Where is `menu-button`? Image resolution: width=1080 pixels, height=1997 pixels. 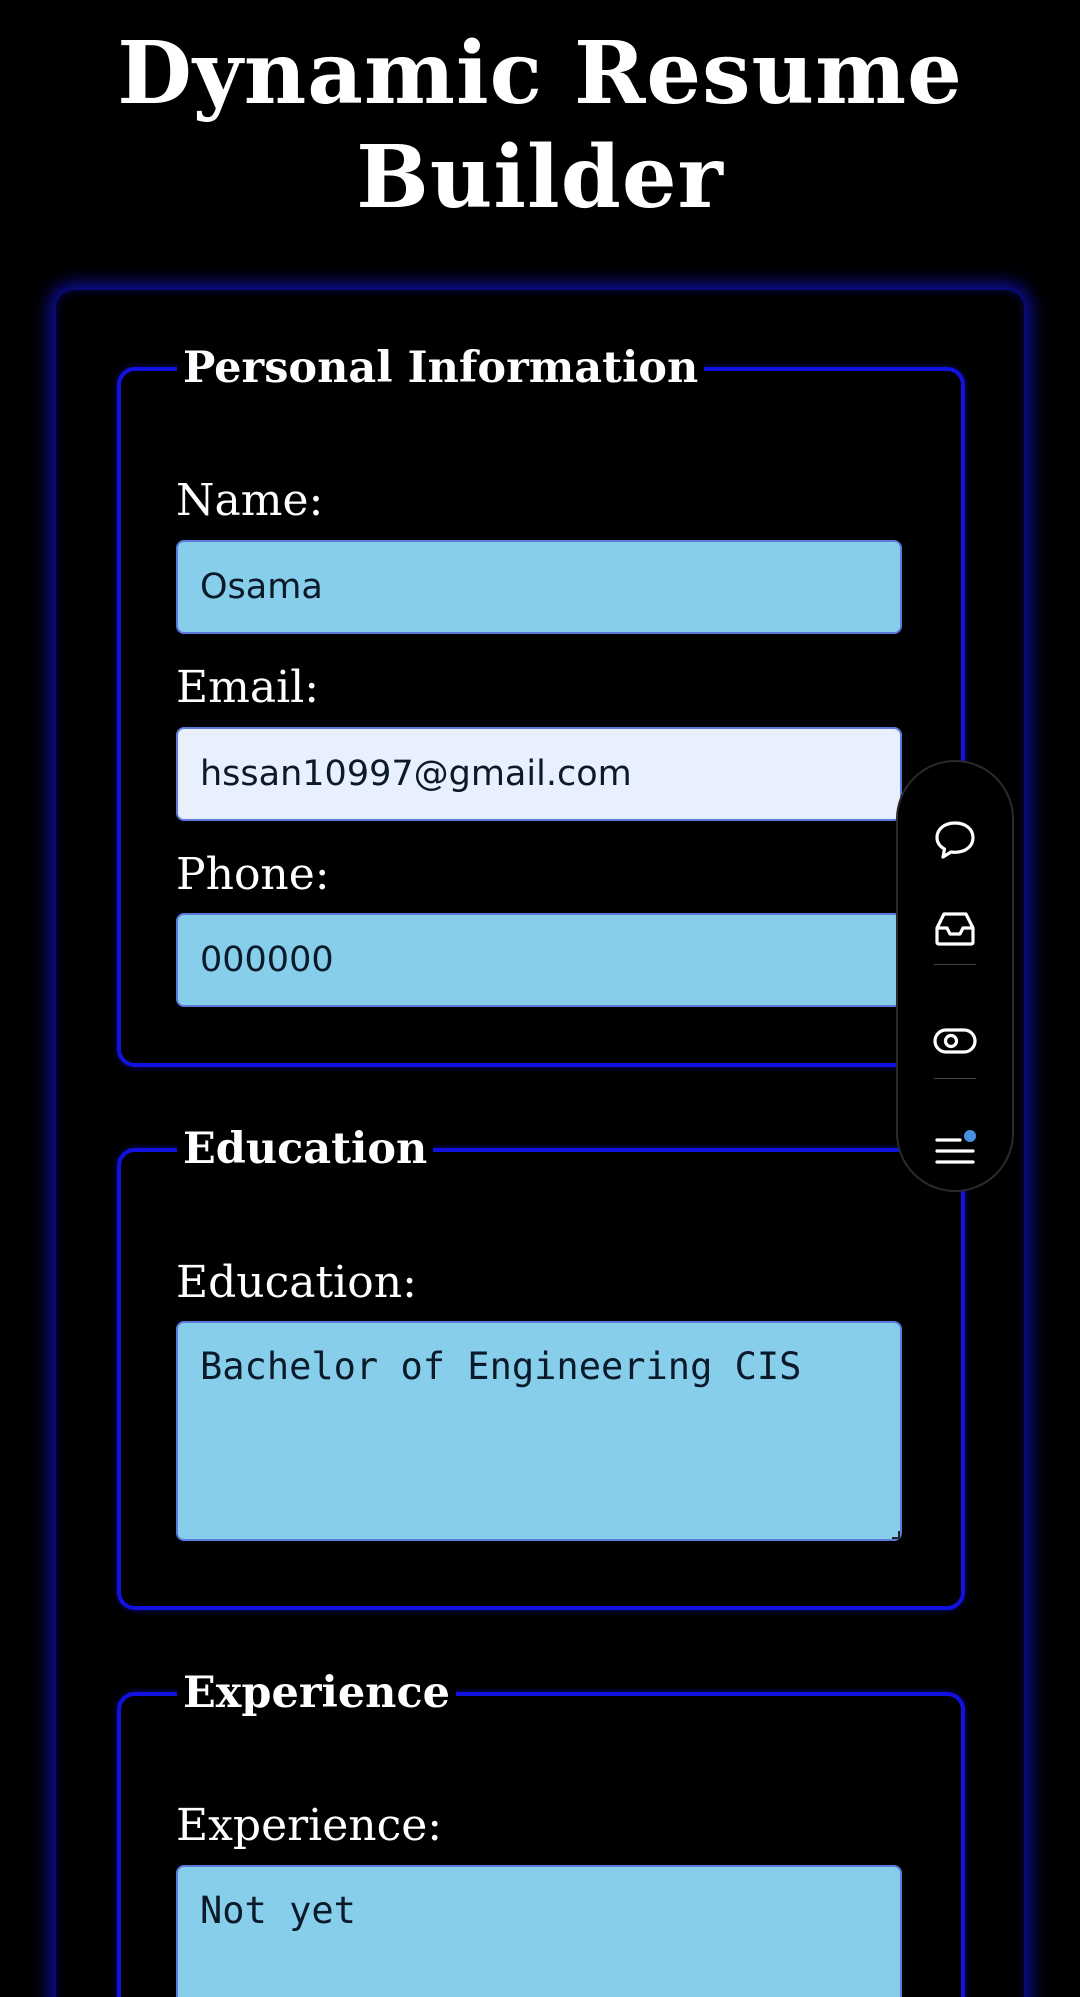 menu-button is located at coordinates (955, 1151).